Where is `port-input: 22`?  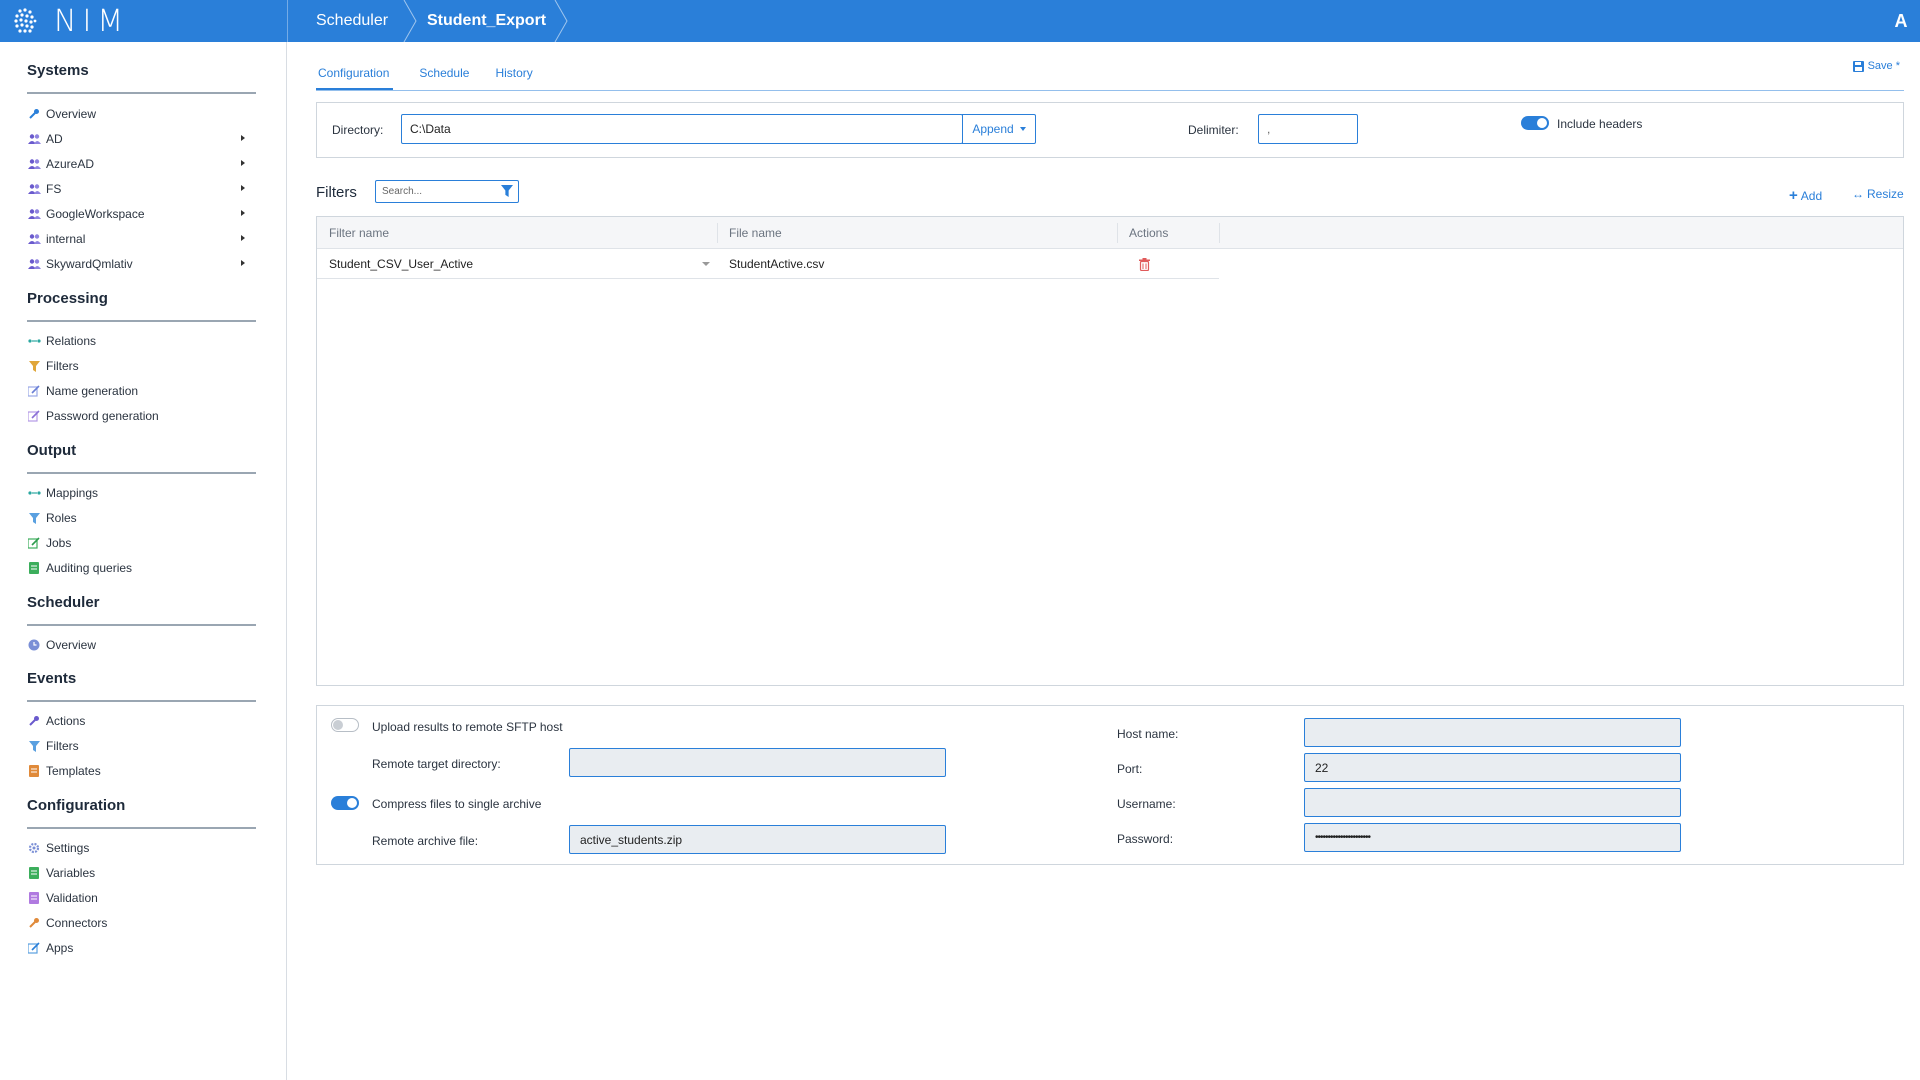 port-input: 22 is located at coordinates (1492, 767).